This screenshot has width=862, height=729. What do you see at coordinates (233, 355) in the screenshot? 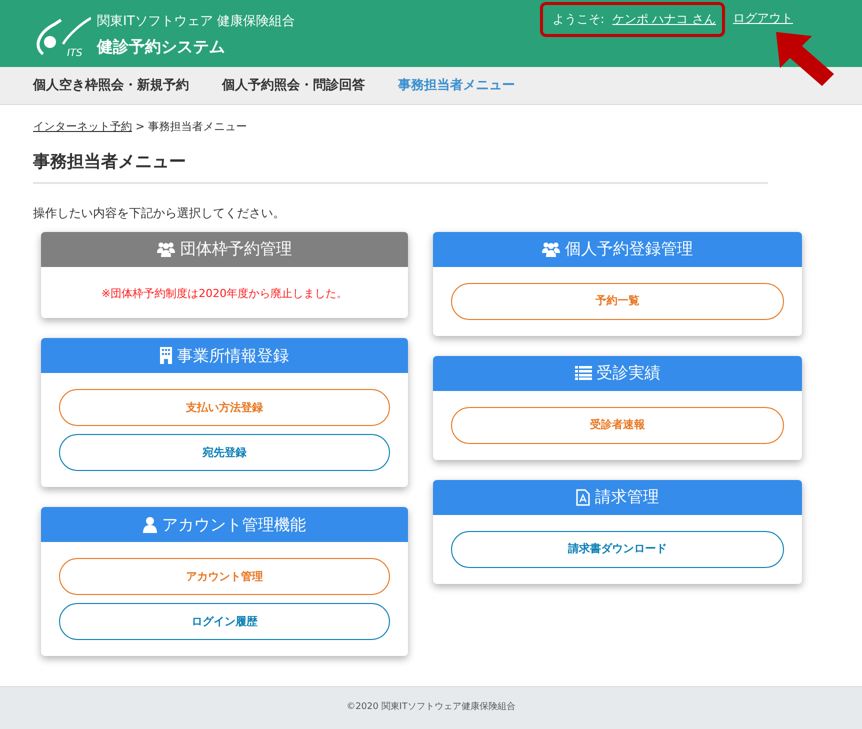
I see `panel-title: 事業所情報登録` at bounding box center [233, 355].